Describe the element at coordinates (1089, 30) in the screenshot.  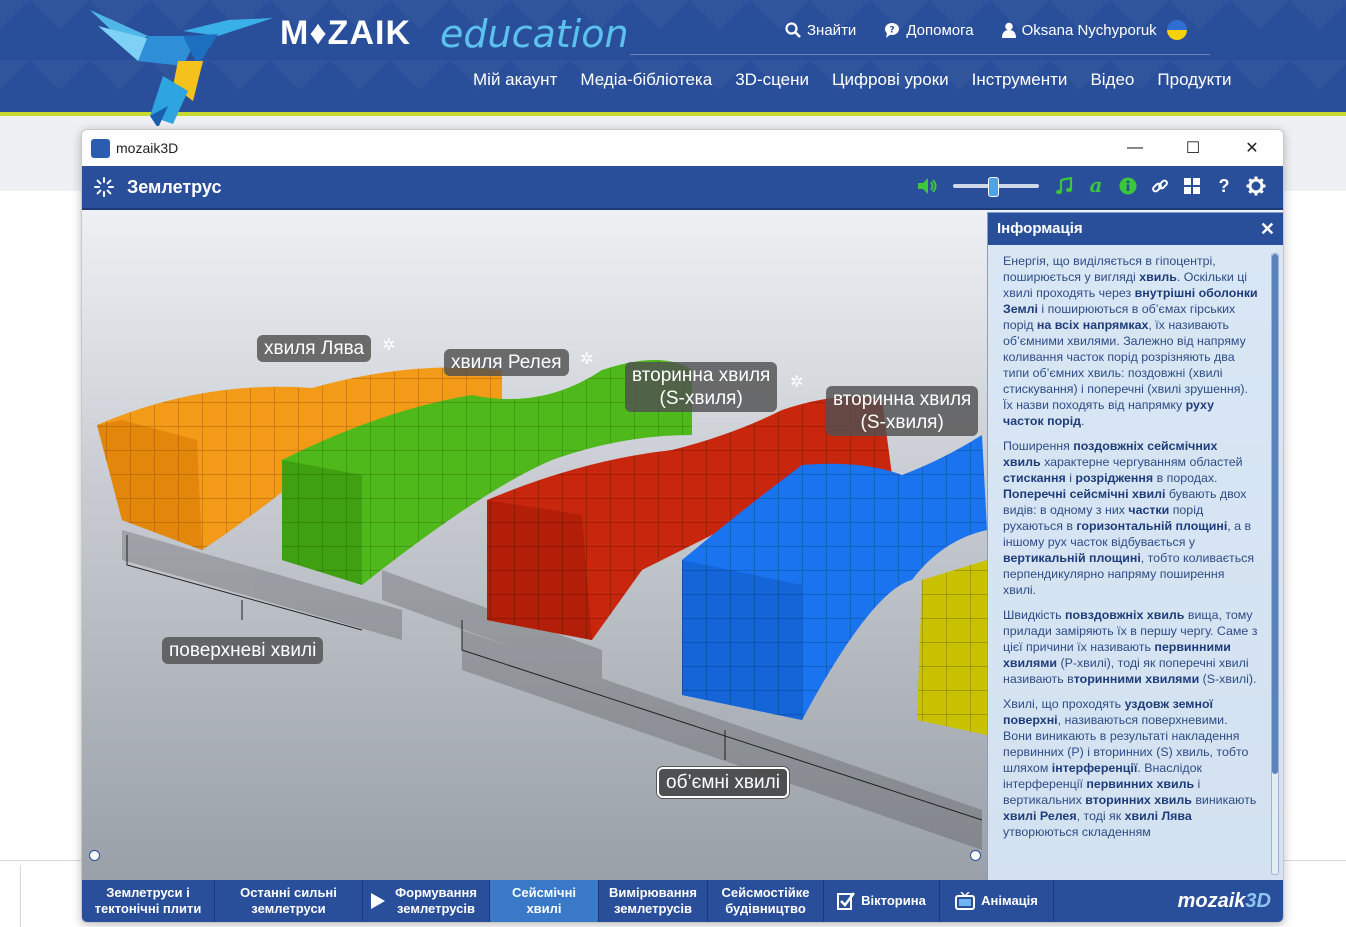
I see `user-name: Oksana Nychyporuk` at that location.